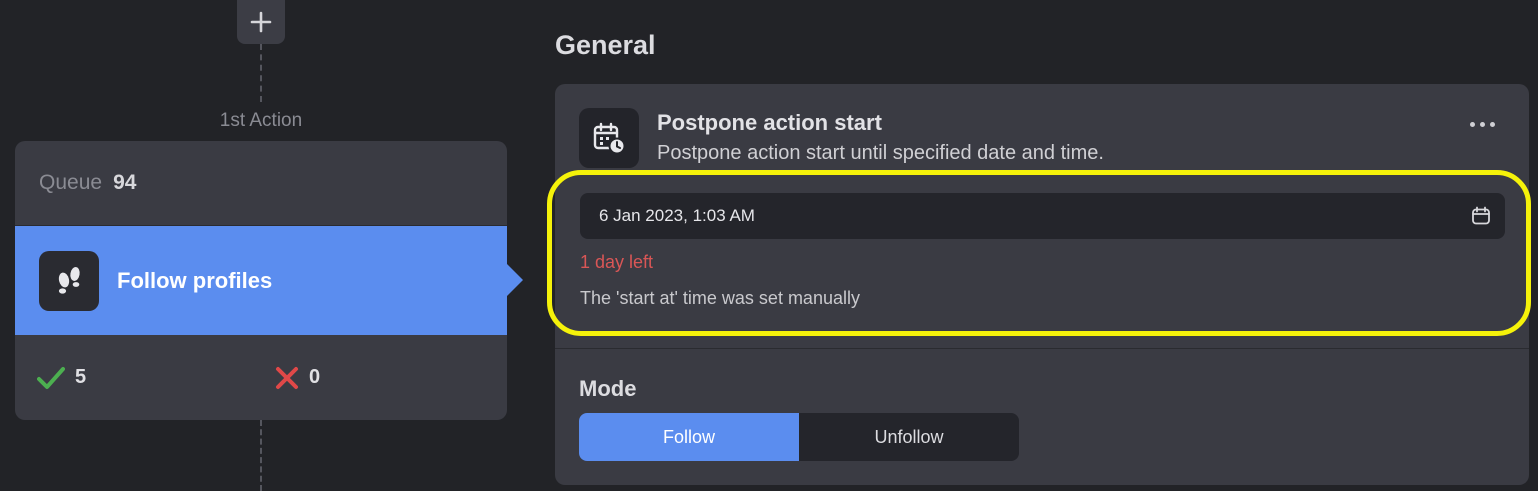 The height and width of the screenshot is (491, 1538). Describe the element at coordinates (195, 280) in the screenshot. I see `task-title: Follow profiles` at that location.